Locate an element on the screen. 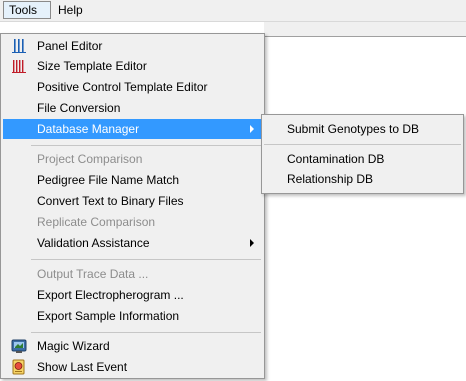 The height and width of the screenshot is (381, 466). magic-wizard-icon is located at coordinates (19, 346).